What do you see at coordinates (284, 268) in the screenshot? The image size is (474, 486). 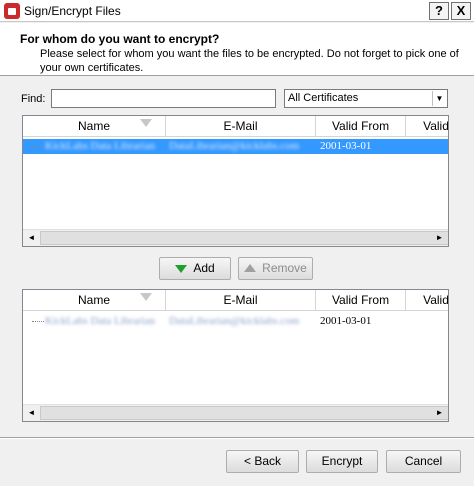 I see `remove-button-label: Remove` at bounding box center [284, 268].